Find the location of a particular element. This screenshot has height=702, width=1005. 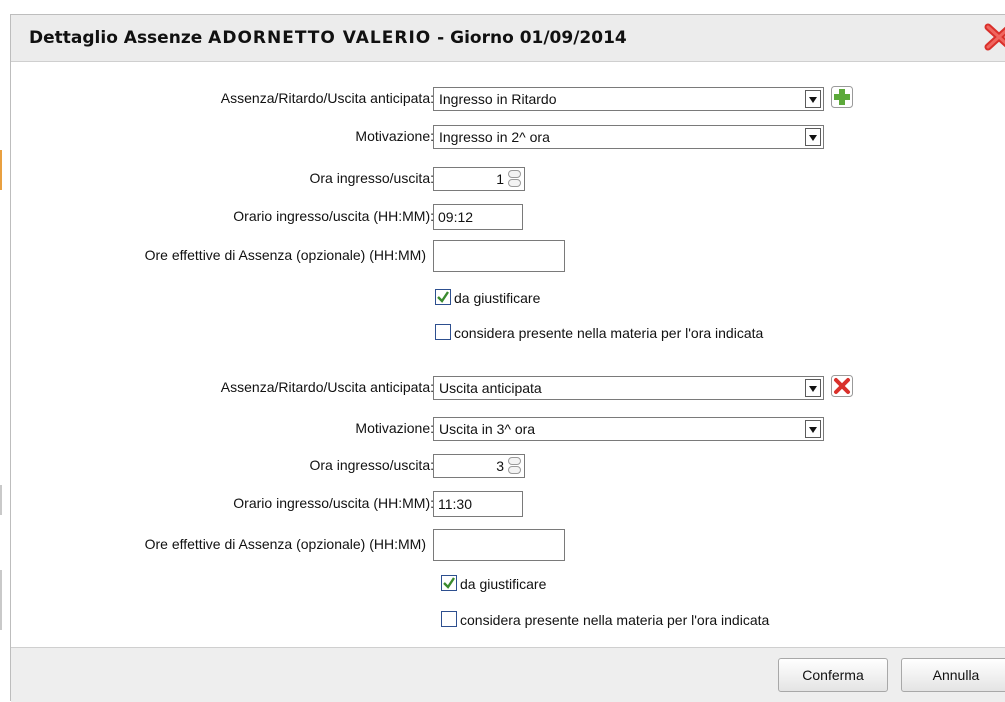

reason-select: Uscita in 3^ ora is located at coordinates (628, 429).